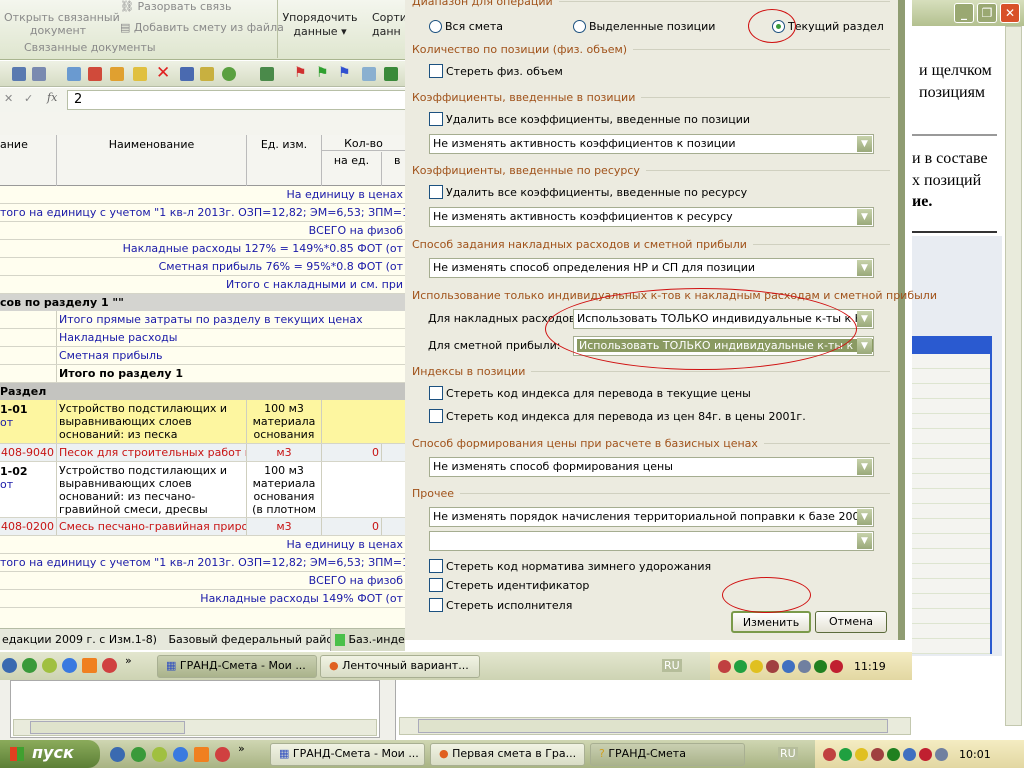 The image size is (1024, 768). What do you see at coordinates (176, 6) in the screenshot?
I see `break-link-button: ⛓ Разорвать связь` at bounding box center [176, 6].